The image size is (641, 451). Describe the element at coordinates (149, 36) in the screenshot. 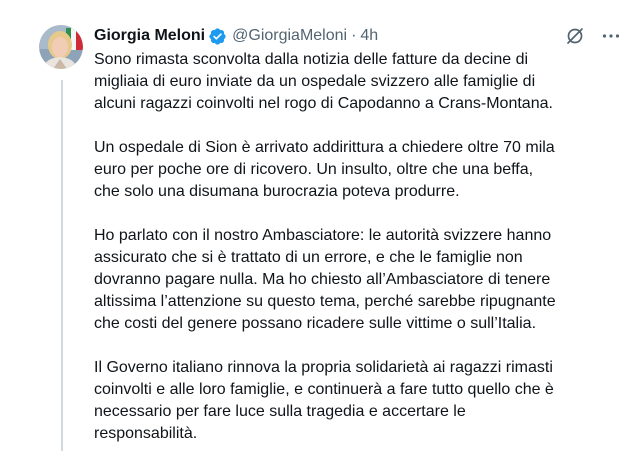

I see `author-display-name: Giorgia Meloni` at that location.